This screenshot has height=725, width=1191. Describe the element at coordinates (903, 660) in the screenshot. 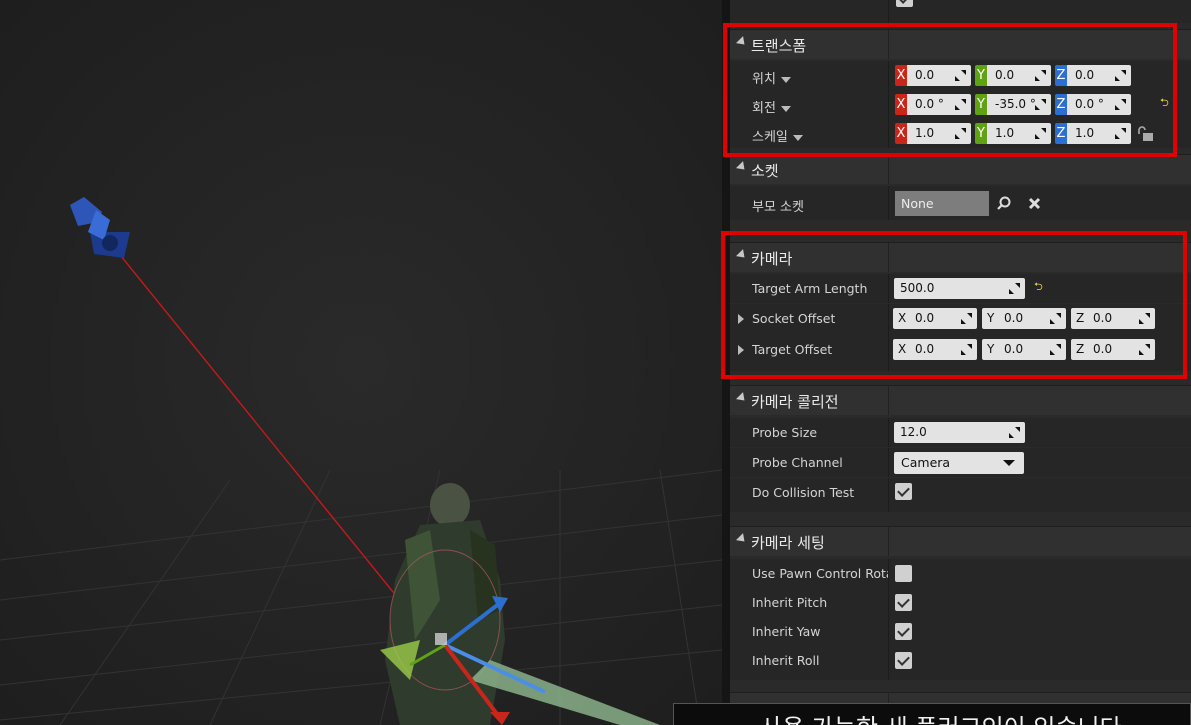

I see `inherit-roll-checkbox` at that location.